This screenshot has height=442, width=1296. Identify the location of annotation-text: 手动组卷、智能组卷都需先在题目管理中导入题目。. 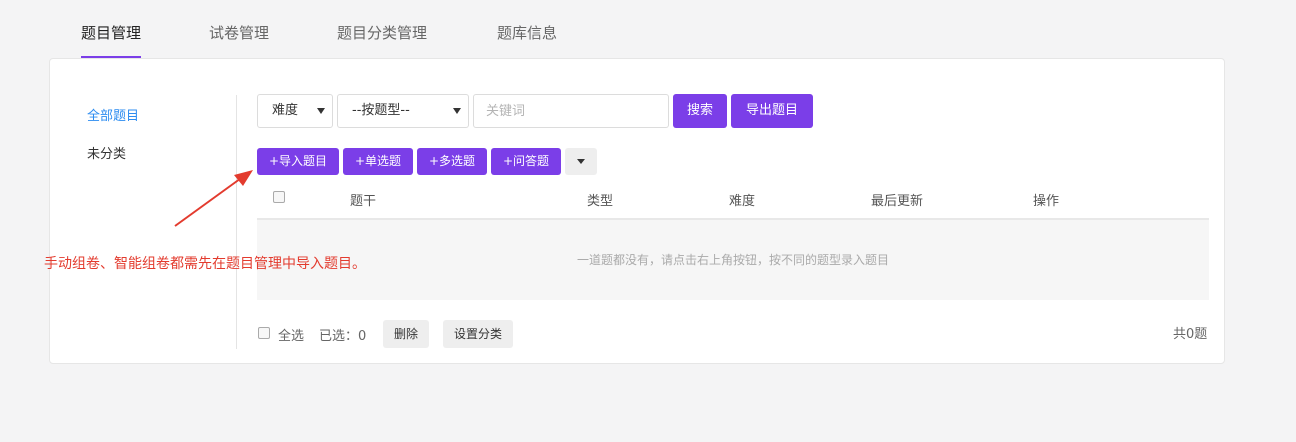
(205, 264).